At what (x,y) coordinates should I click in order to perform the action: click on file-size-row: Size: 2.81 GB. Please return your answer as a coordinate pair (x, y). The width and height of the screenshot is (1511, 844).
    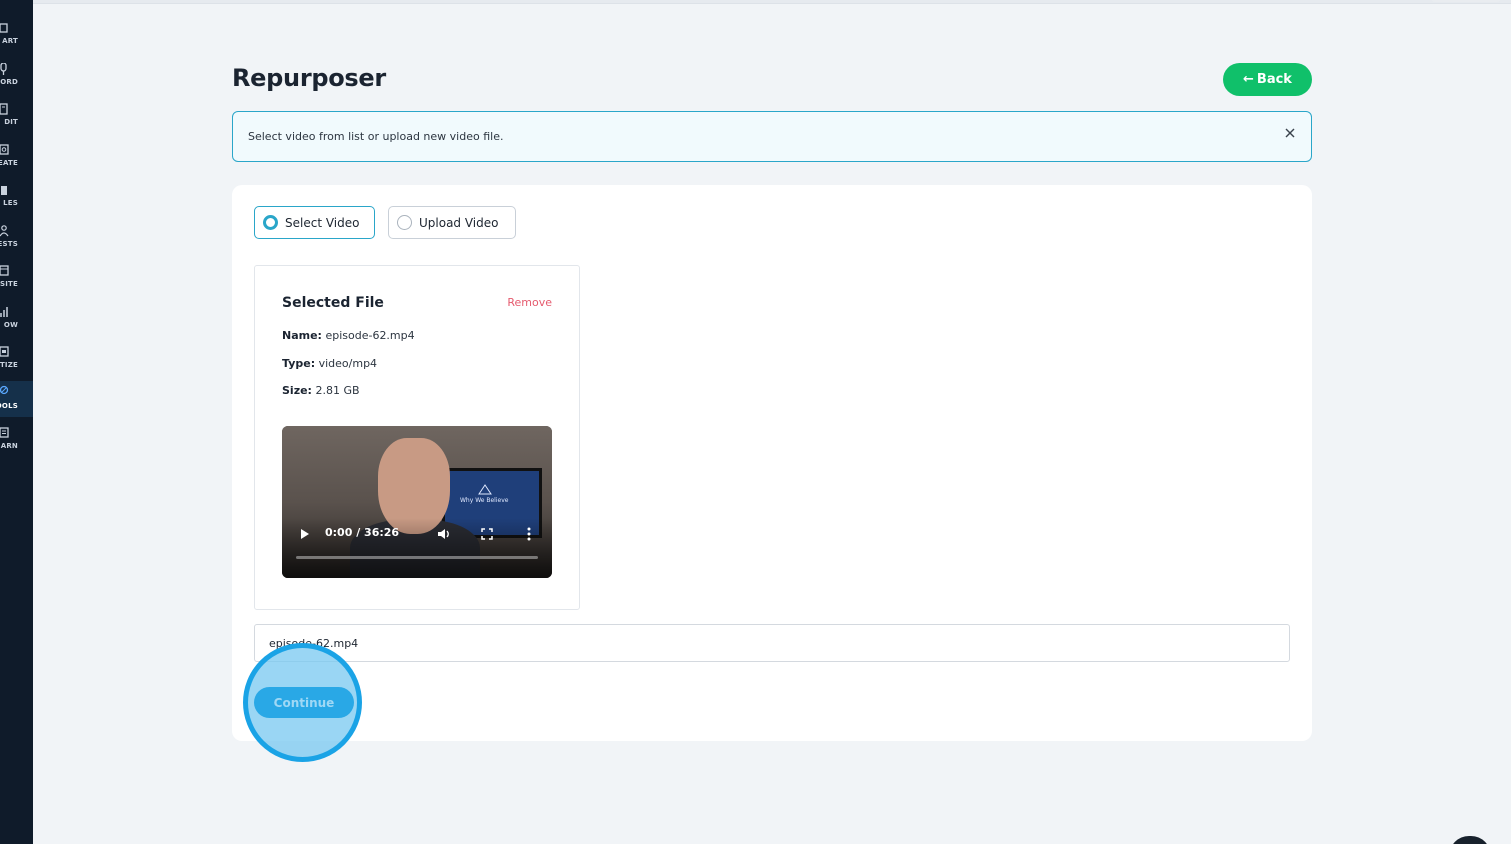
    Looking at the image, I should click on (321, 390).